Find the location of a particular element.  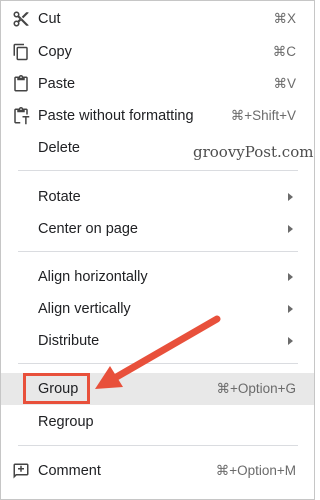

clipboard-icon is located at coordinates (21, 84).